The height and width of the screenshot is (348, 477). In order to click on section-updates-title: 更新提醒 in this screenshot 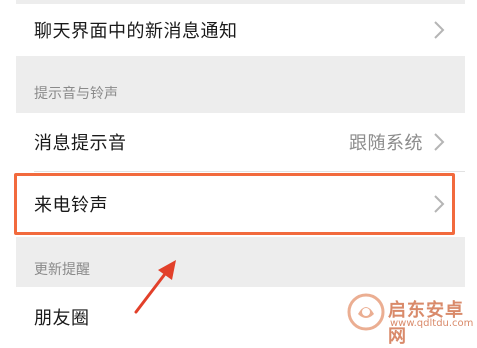, I will do `click(62, 270)`.